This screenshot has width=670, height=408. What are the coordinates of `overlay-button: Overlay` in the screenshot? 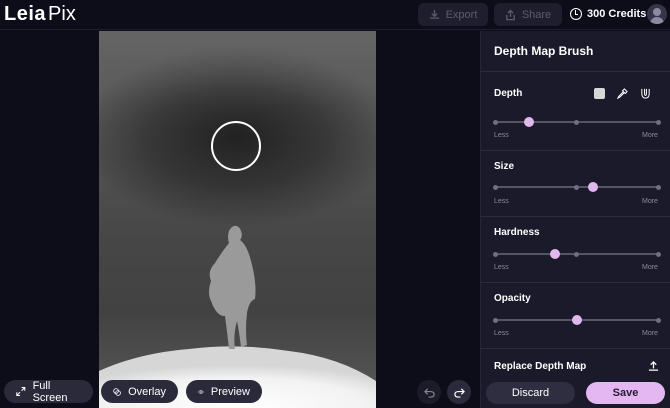 It's located at (139, 391).